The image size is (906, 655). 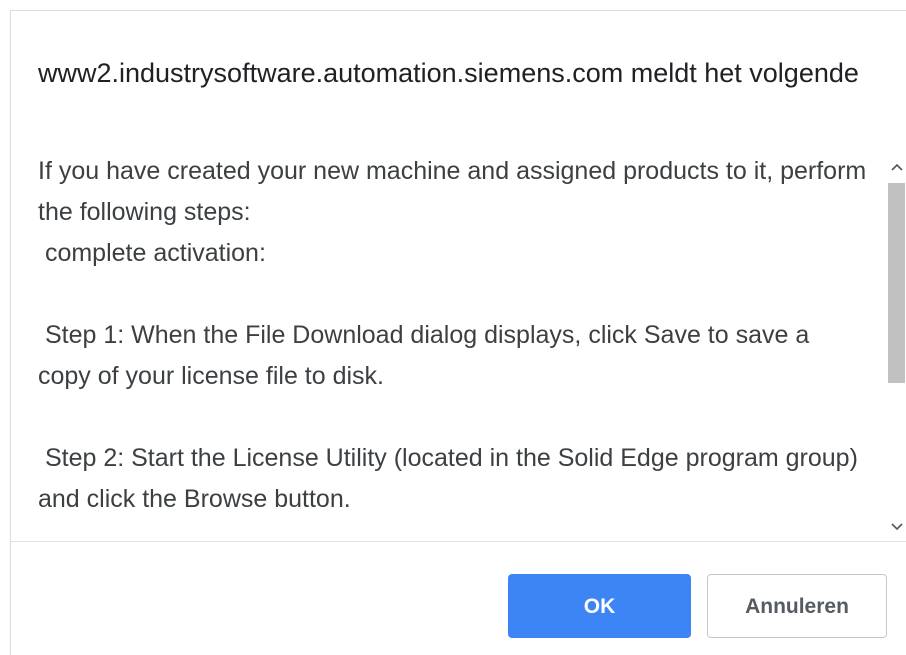 I want to click on scrollbar-thumb, so click(x=896, y=283).